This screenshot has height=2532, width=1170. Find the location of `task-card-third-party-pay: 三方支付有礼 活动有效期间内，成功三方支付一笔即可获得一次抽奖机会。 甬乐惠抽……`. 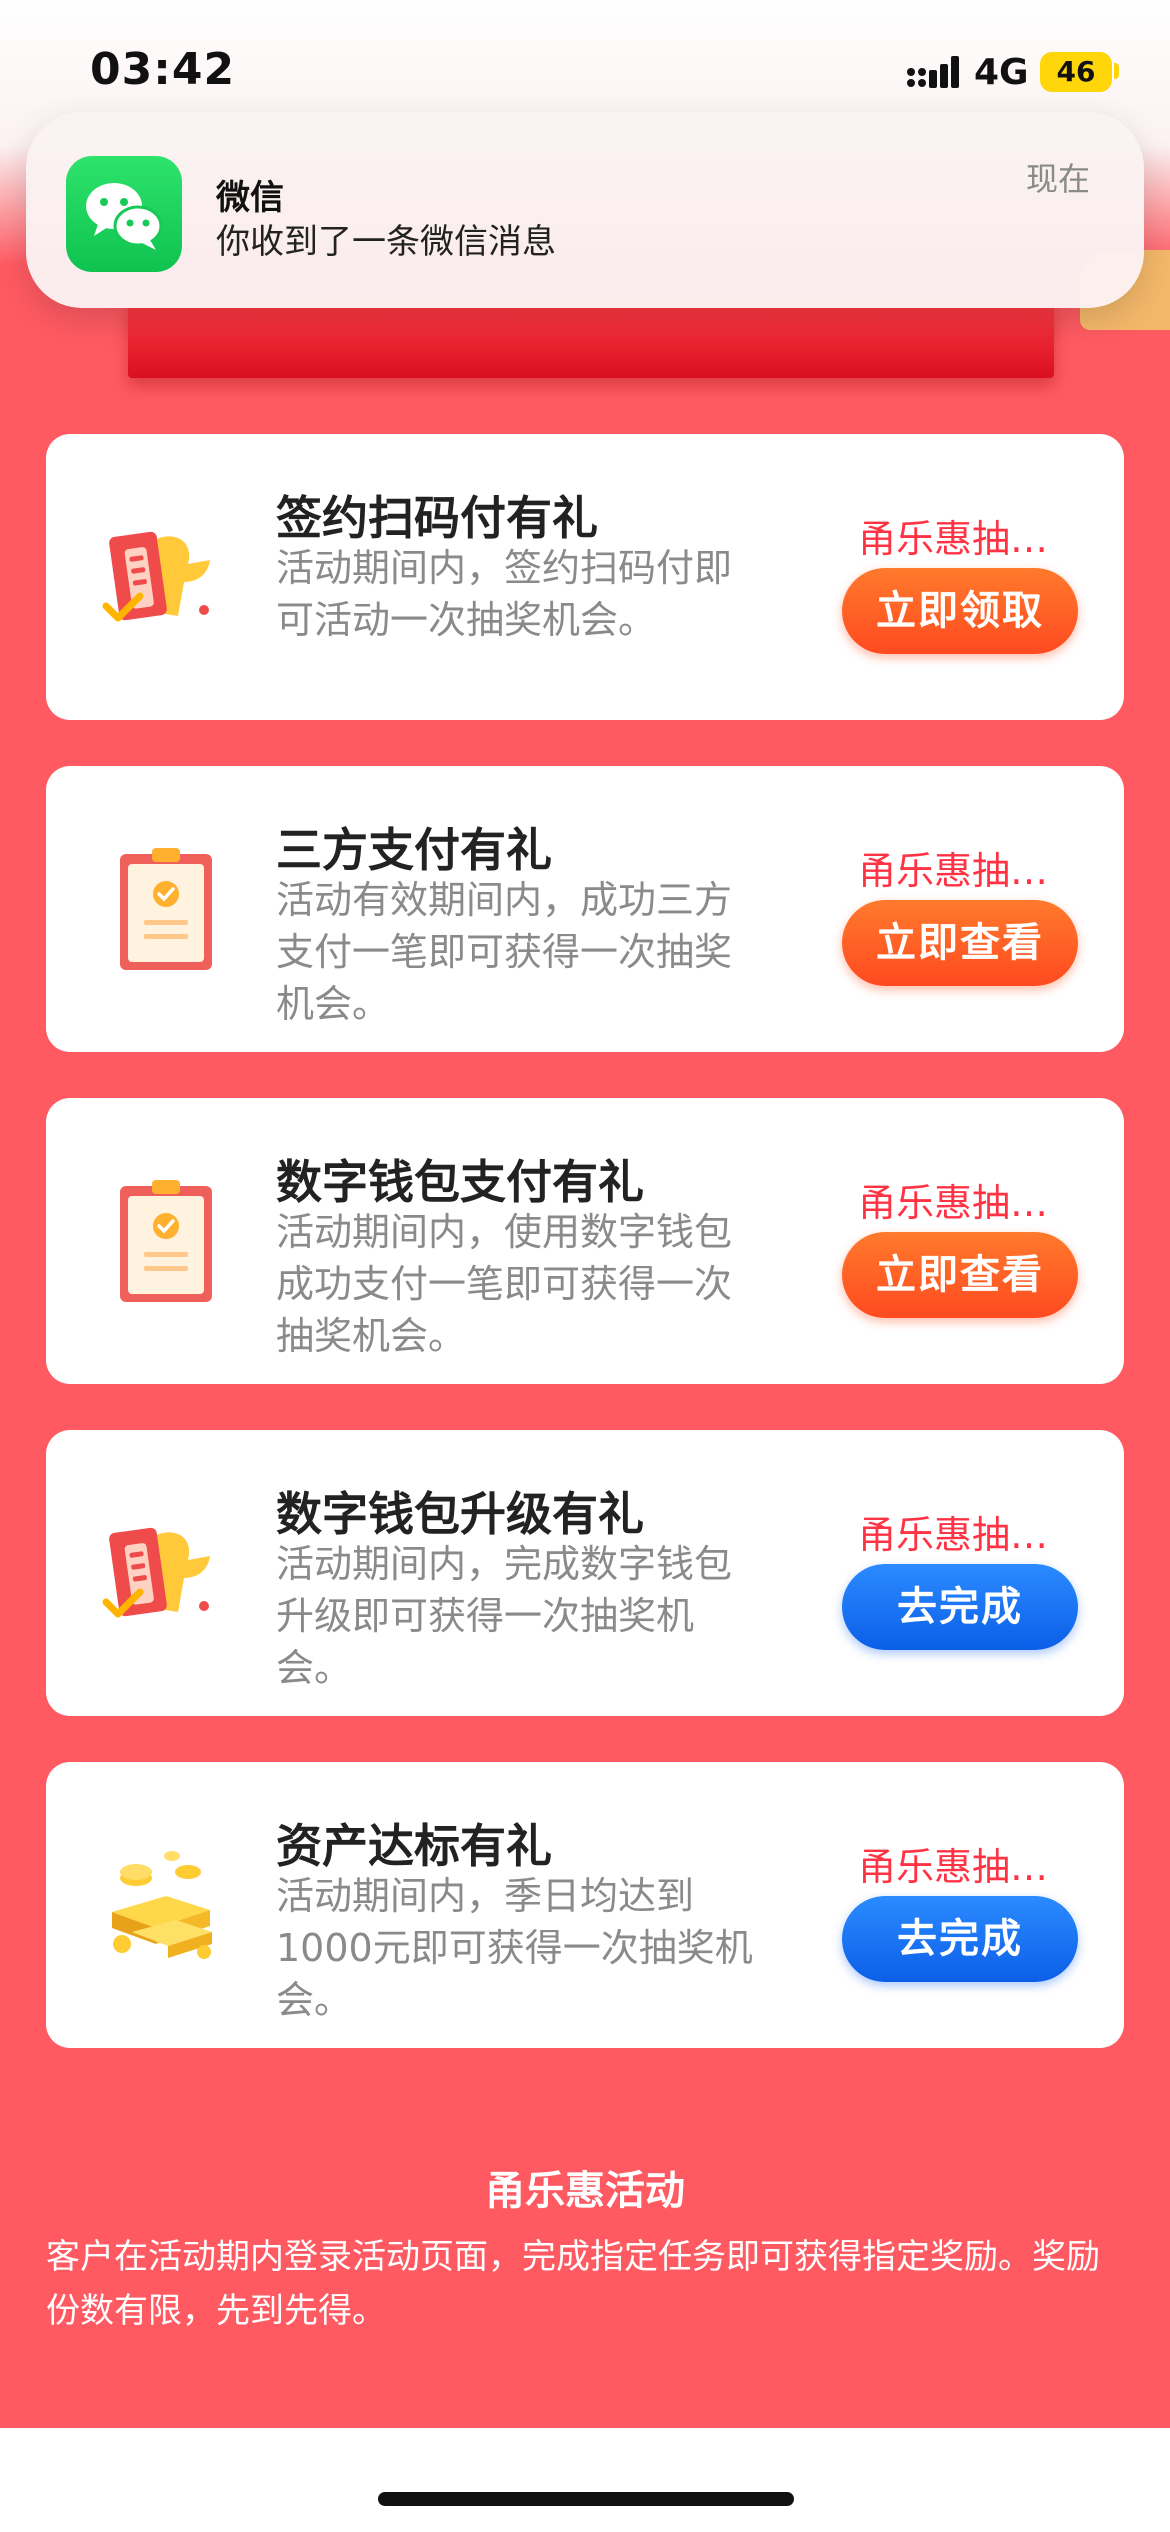

task-card-third-party-pay: 三方支付有礼 活动有效期间内，成功三方支付一笔即可获得一次抽奖机会。 甬乐惠抽…… is located at coordinates (585, 909).